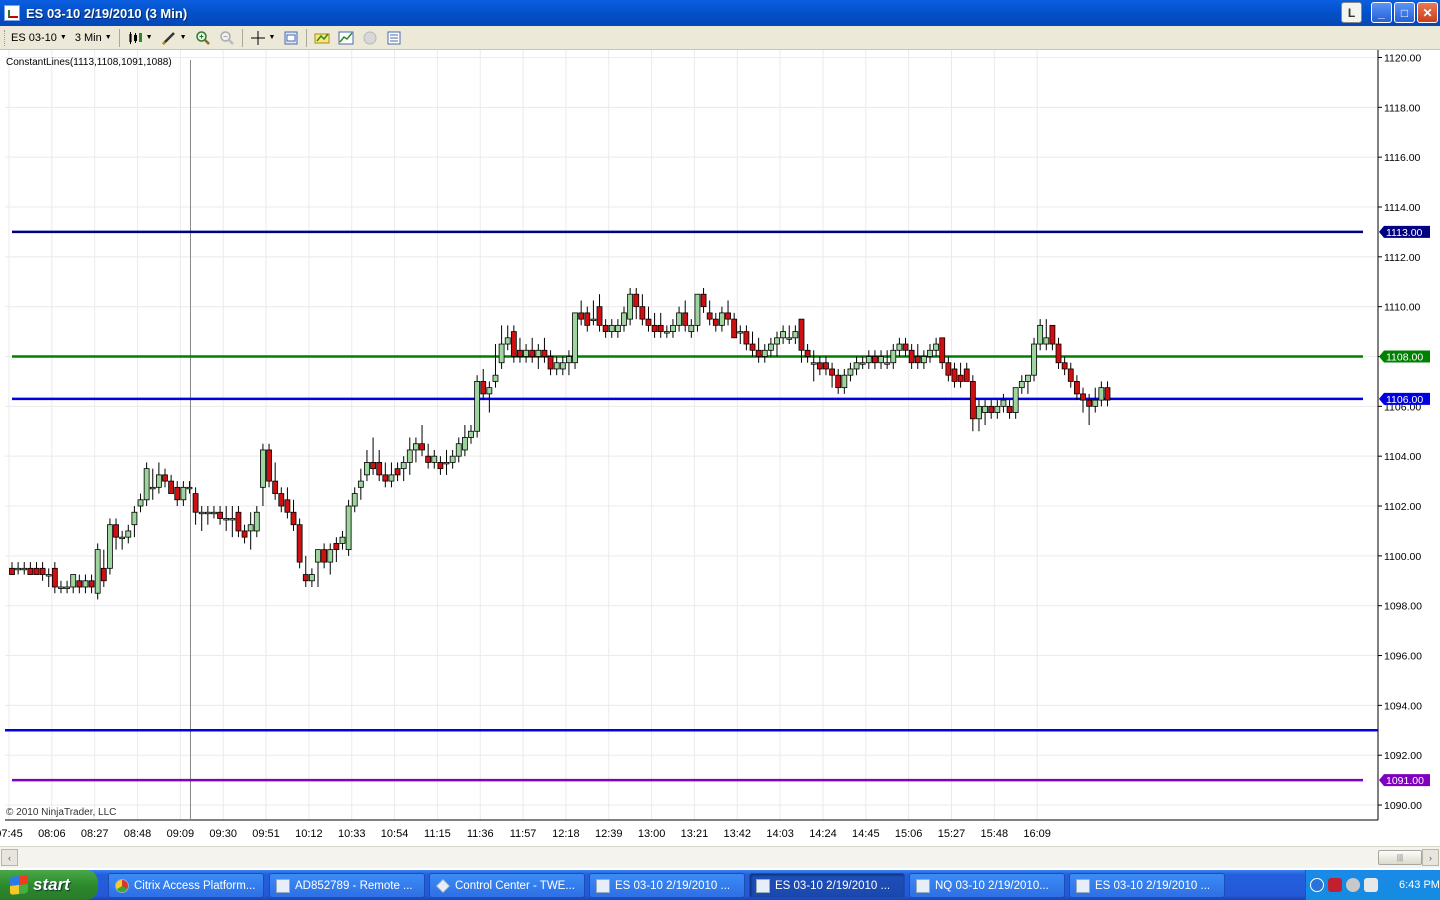 This screenshot has height=900, width=1440. I want to click on horizontal-scrollbar: ‹ ||| ›, so click(720, 857).